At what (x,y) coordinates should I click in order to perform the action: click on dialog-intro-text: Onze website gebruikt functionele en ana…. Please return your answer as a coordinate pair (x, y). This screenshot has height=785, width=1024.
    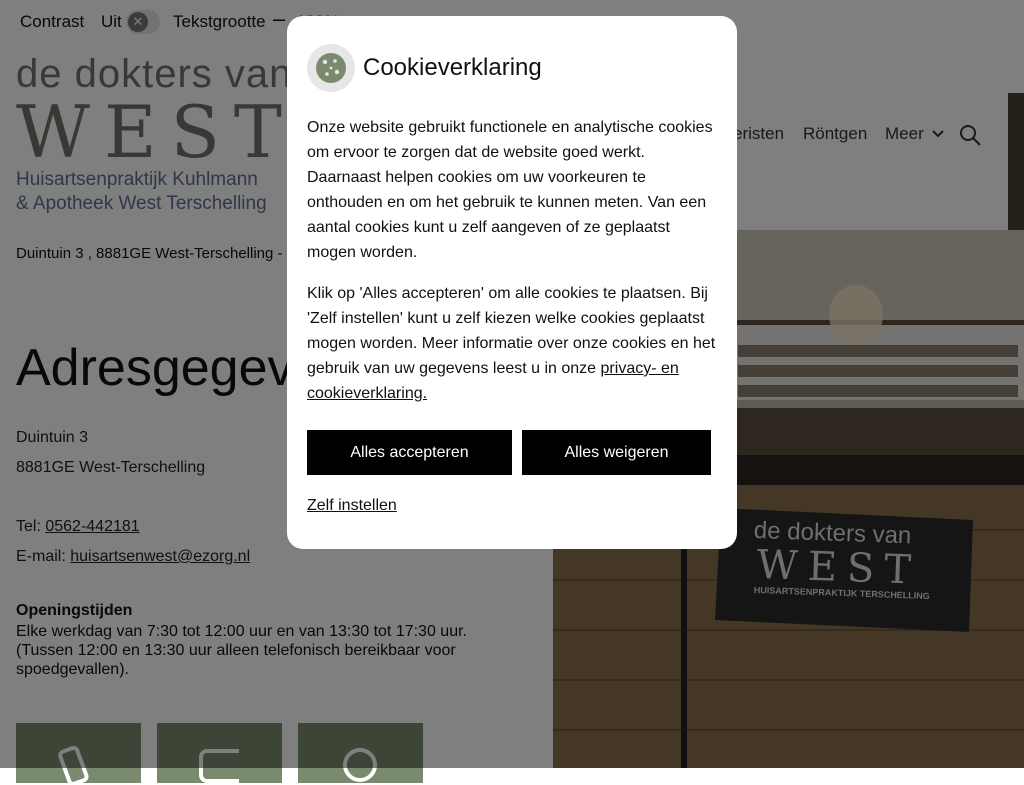
    Looking at the image, I should click on (510, 190).